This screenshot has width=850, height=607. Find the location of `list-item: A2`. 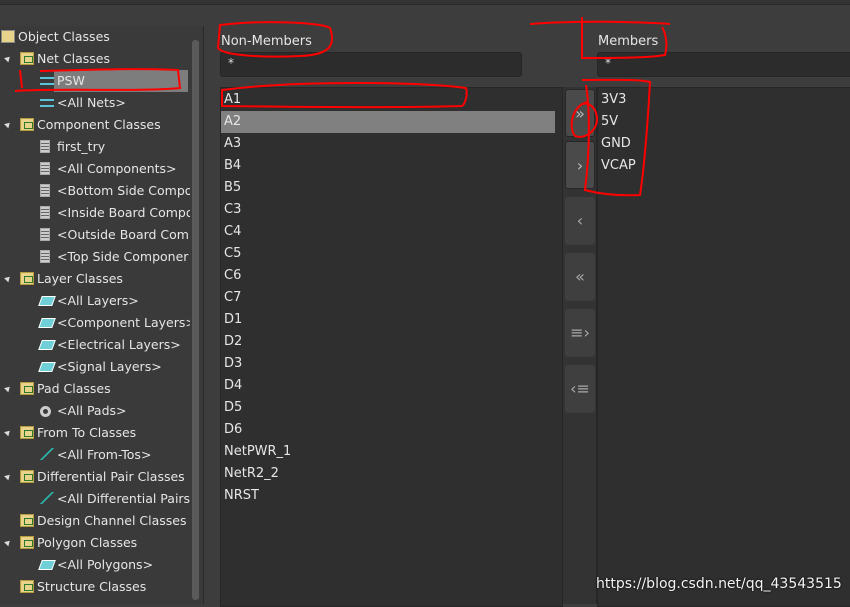

list-item: A2 is located at coordinates (388, 122).